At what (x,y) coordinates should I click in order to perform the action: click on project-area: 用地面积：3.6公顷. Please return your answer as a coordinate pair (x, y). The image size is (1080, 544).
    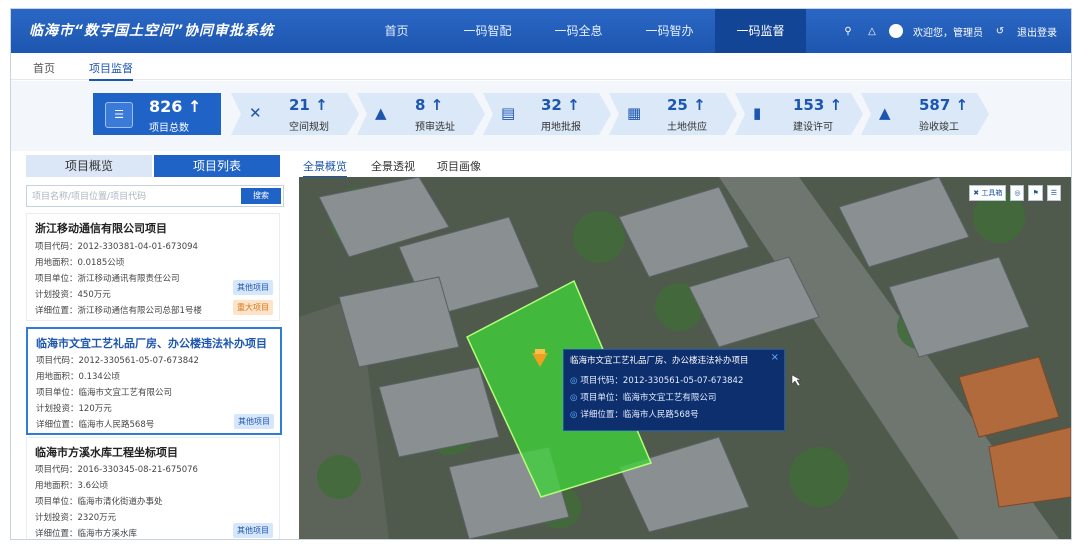
    Looking at the image, I should click on (72, 486).